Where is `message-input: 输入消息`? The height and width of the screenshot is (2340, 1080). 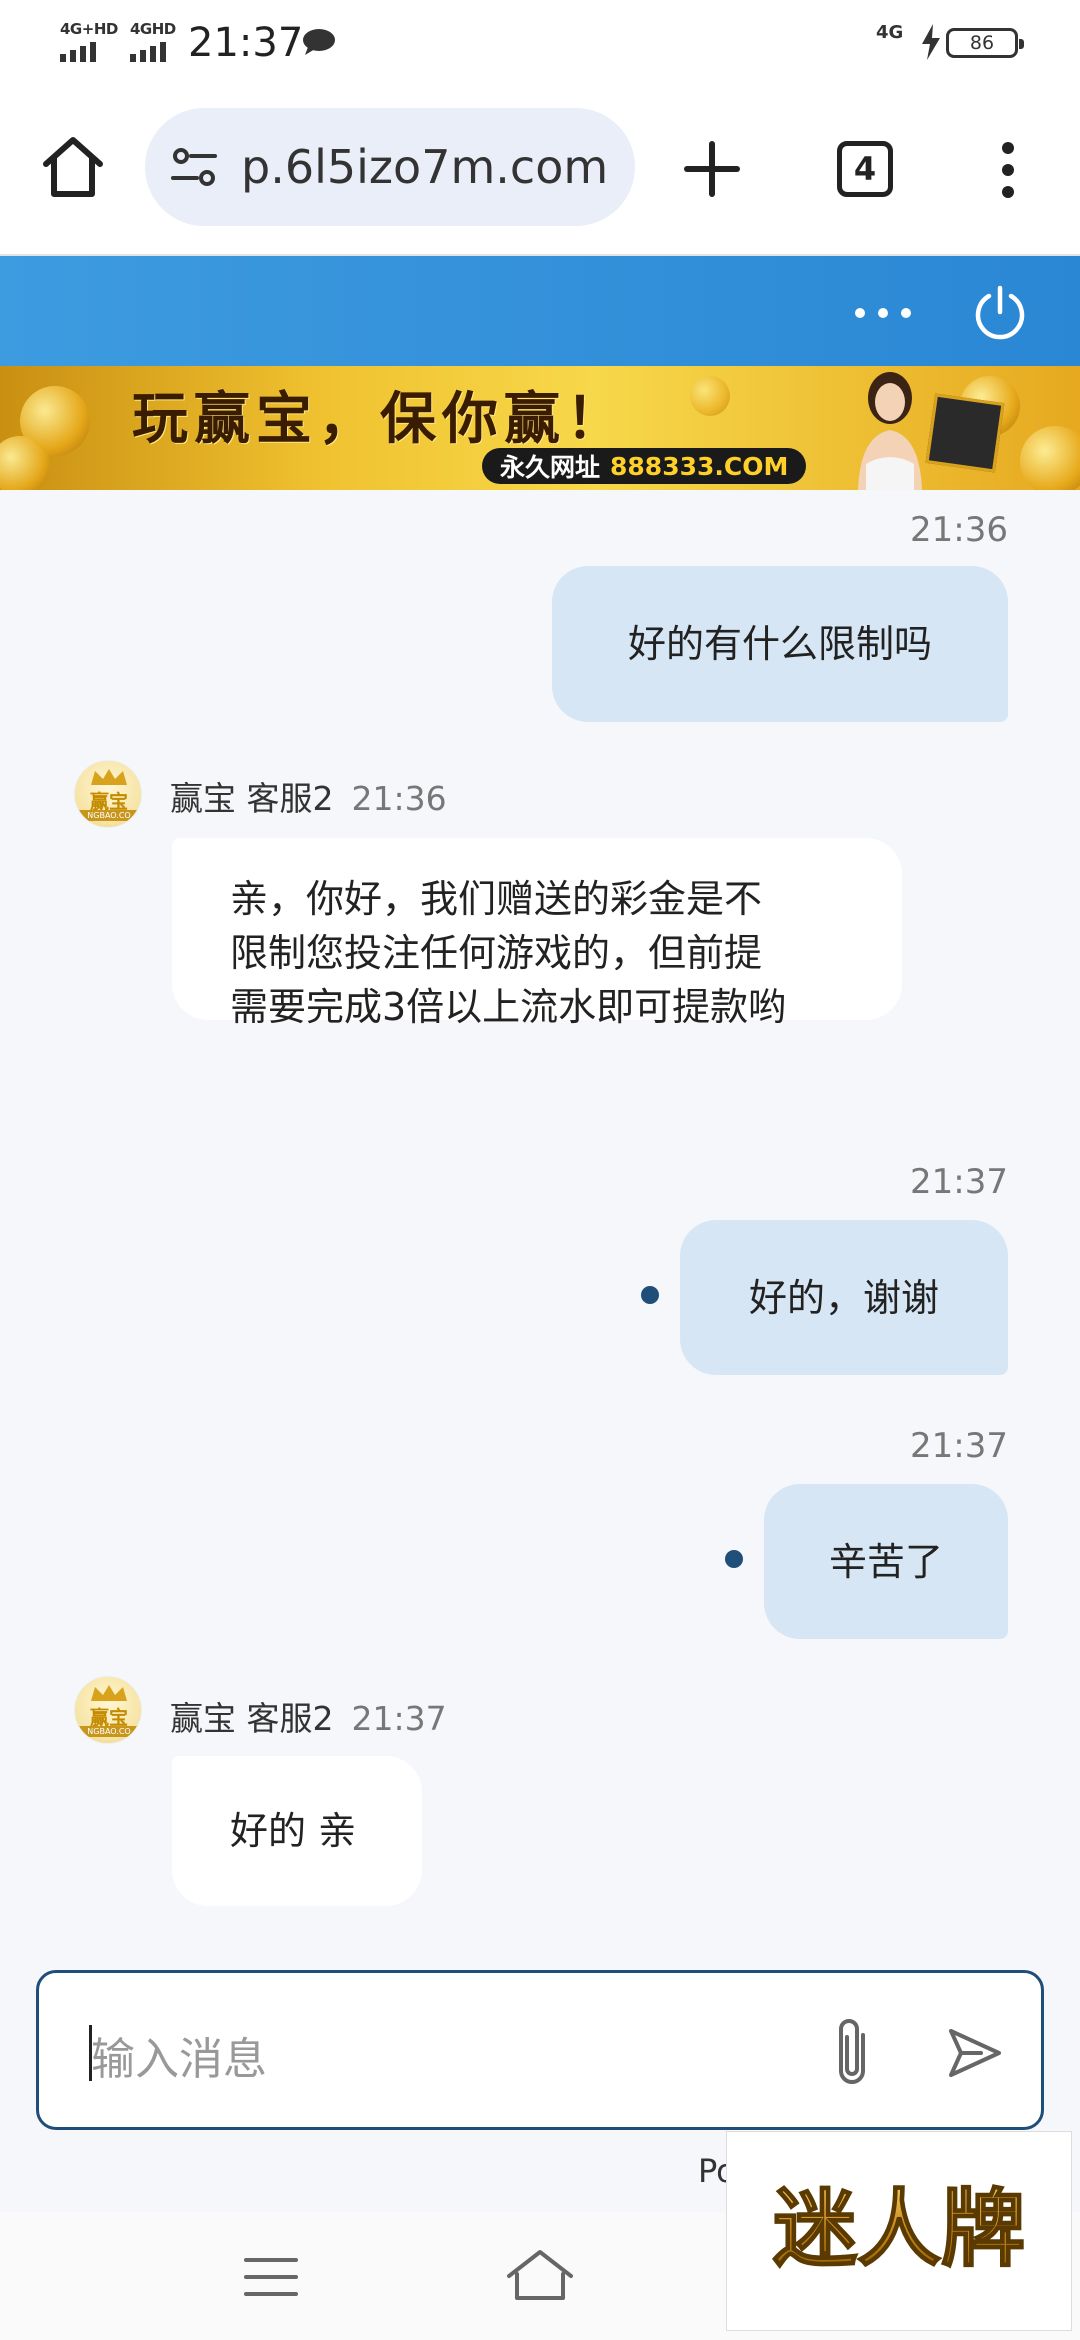 message-input: 输入消息 is located at coordinates (540, 2050).